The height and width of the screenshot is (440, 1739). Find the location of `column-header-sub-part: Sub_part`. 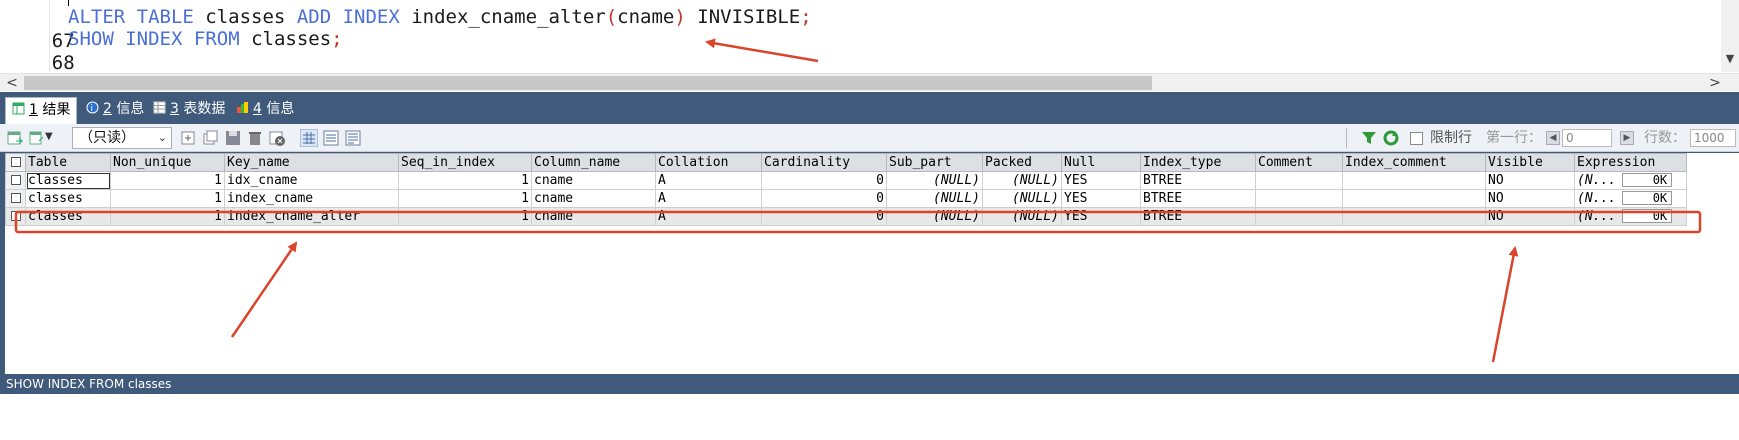

column-header-sub-part: Sub_part is located at coordinates (934, 162).